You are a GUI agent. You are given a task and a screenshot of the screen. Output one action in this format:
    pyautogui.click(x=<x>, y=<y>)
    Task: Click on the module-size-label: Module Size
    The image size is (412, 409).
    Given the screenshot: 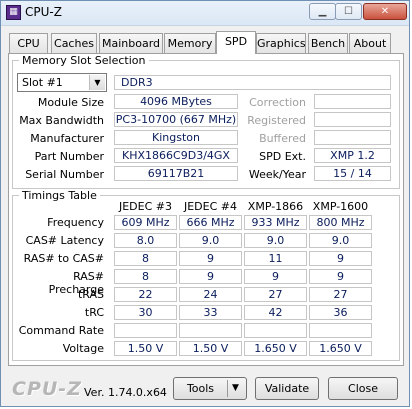 What is the action you would take?
    pyautogui.click(x=70, y=102)
    